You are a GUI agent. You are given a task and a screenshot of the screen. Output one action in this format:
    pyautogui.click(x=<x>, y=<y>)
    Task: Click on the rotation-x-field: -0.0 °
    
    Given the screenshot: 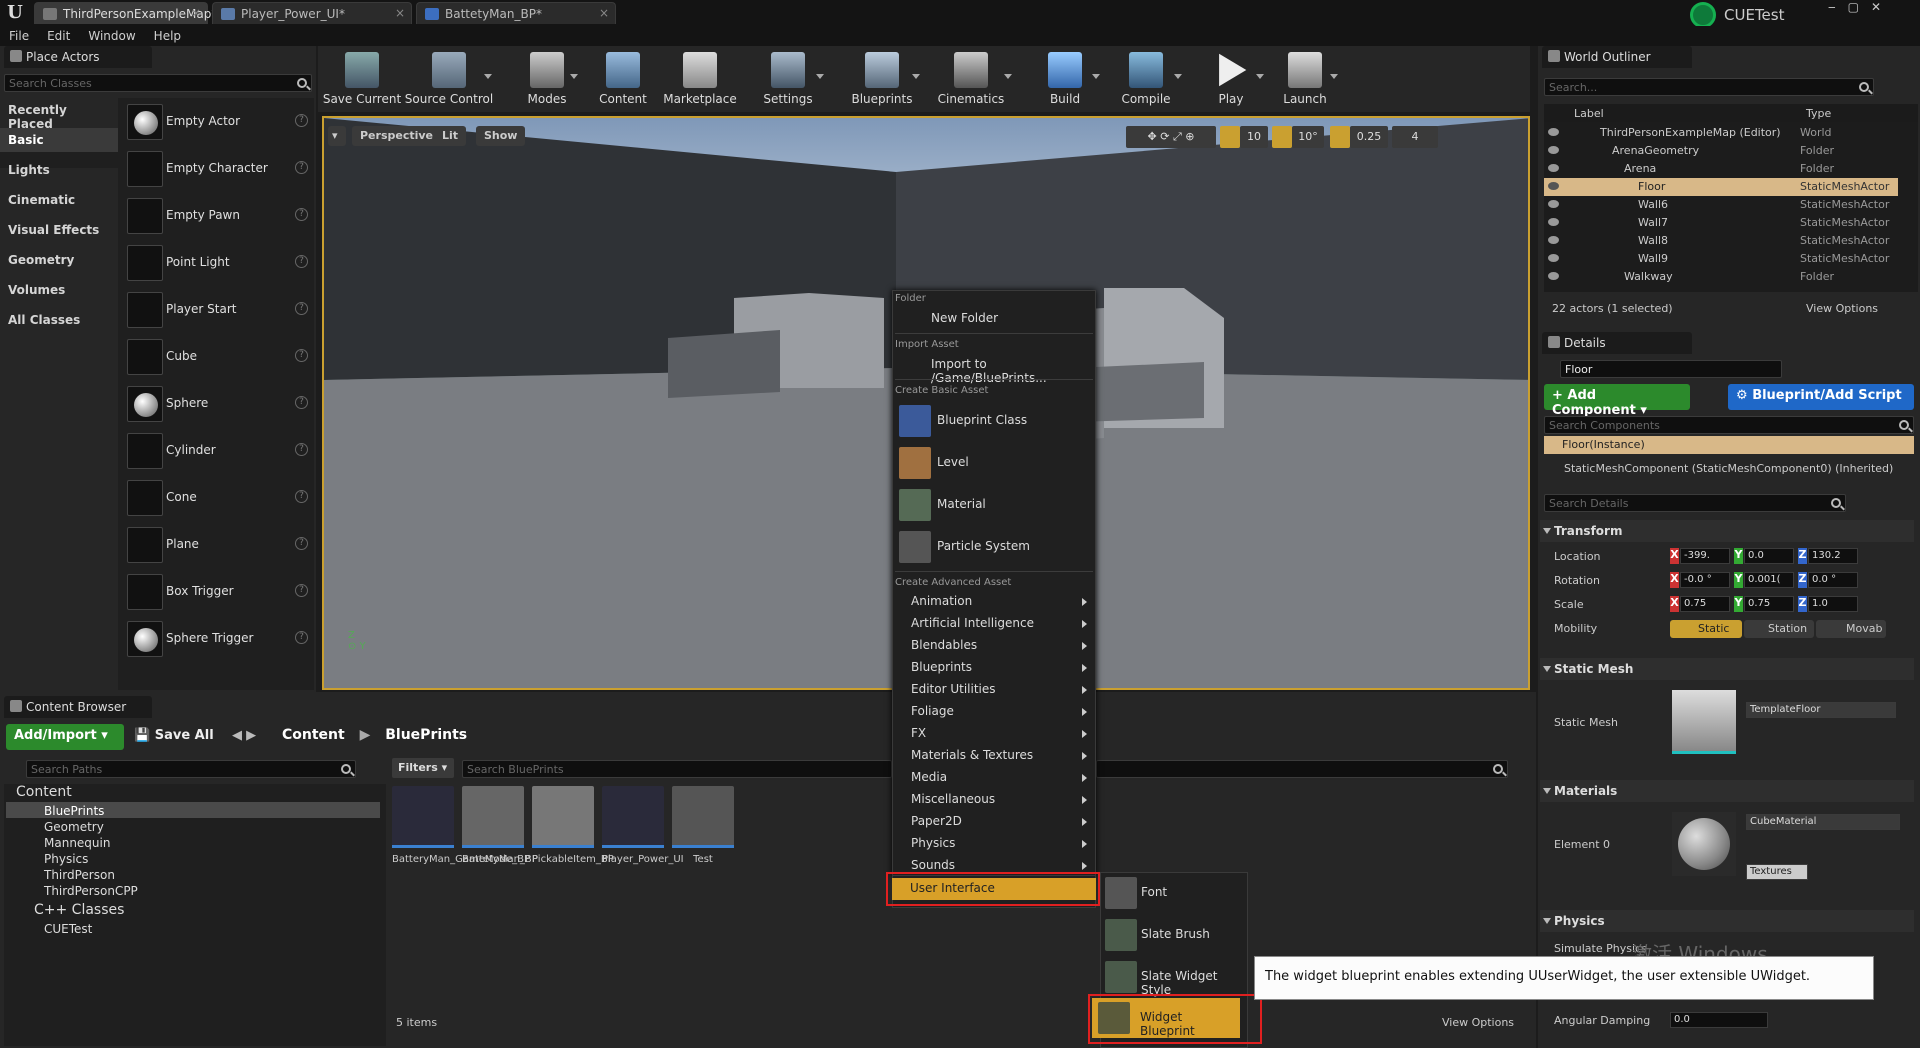 What is the action you would take?
    pyautogui.click(x=1705, y=580)
    